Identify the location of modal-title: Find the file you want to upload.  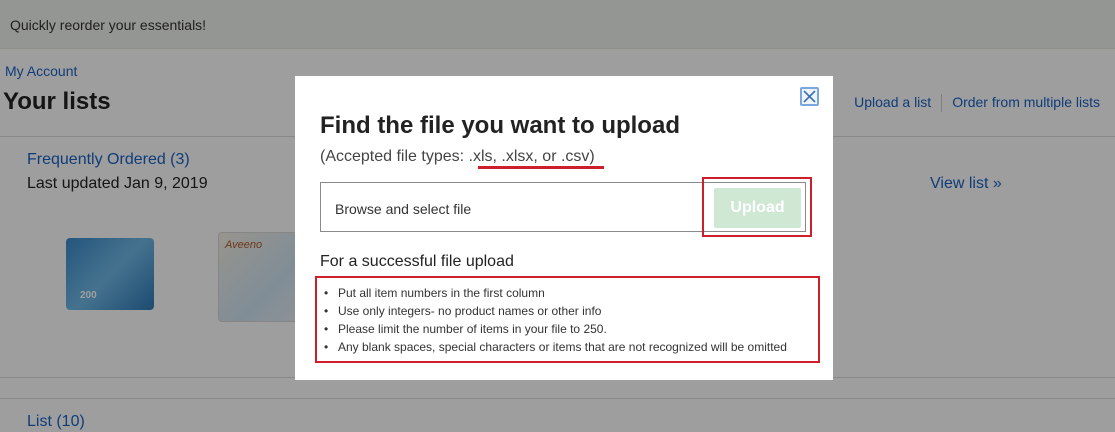
(500, 125).